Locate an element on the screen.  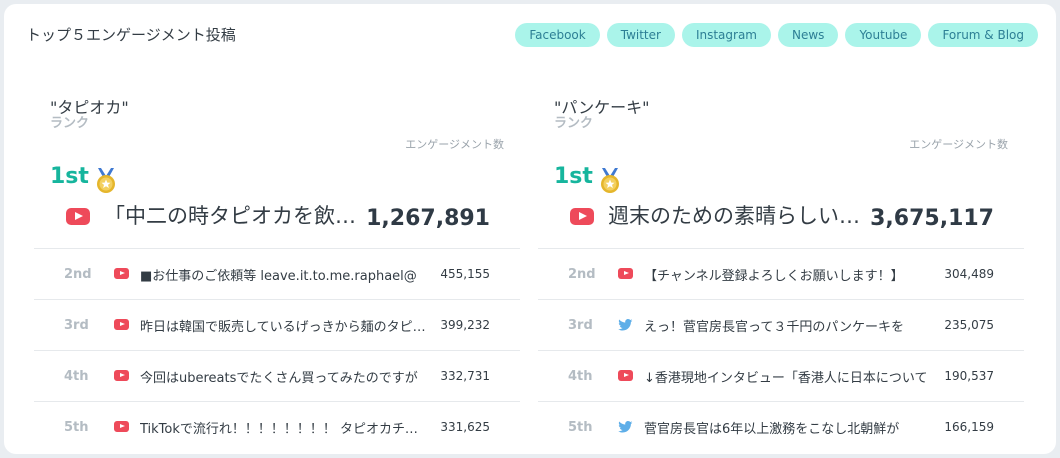
top-post-title: 「中二の時タピオカを飲んでいた話 is located at coordinates (239, 216).